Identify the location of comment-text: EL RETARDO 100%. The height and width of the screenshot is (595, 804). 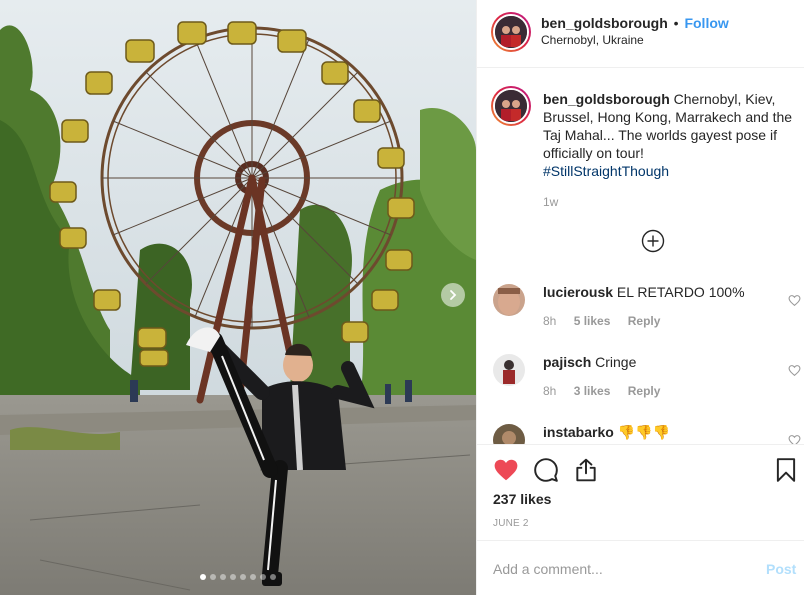
(680, 292).